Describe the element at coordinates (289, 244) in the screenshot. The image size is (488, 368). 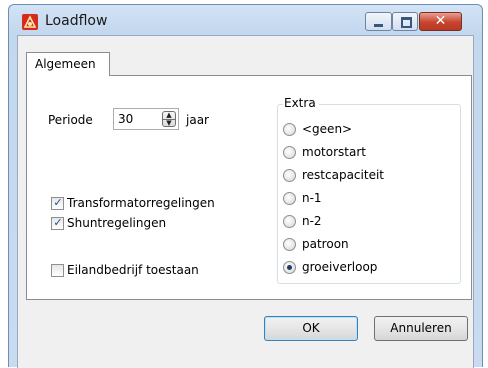
I see `radio-patroon` at that location.